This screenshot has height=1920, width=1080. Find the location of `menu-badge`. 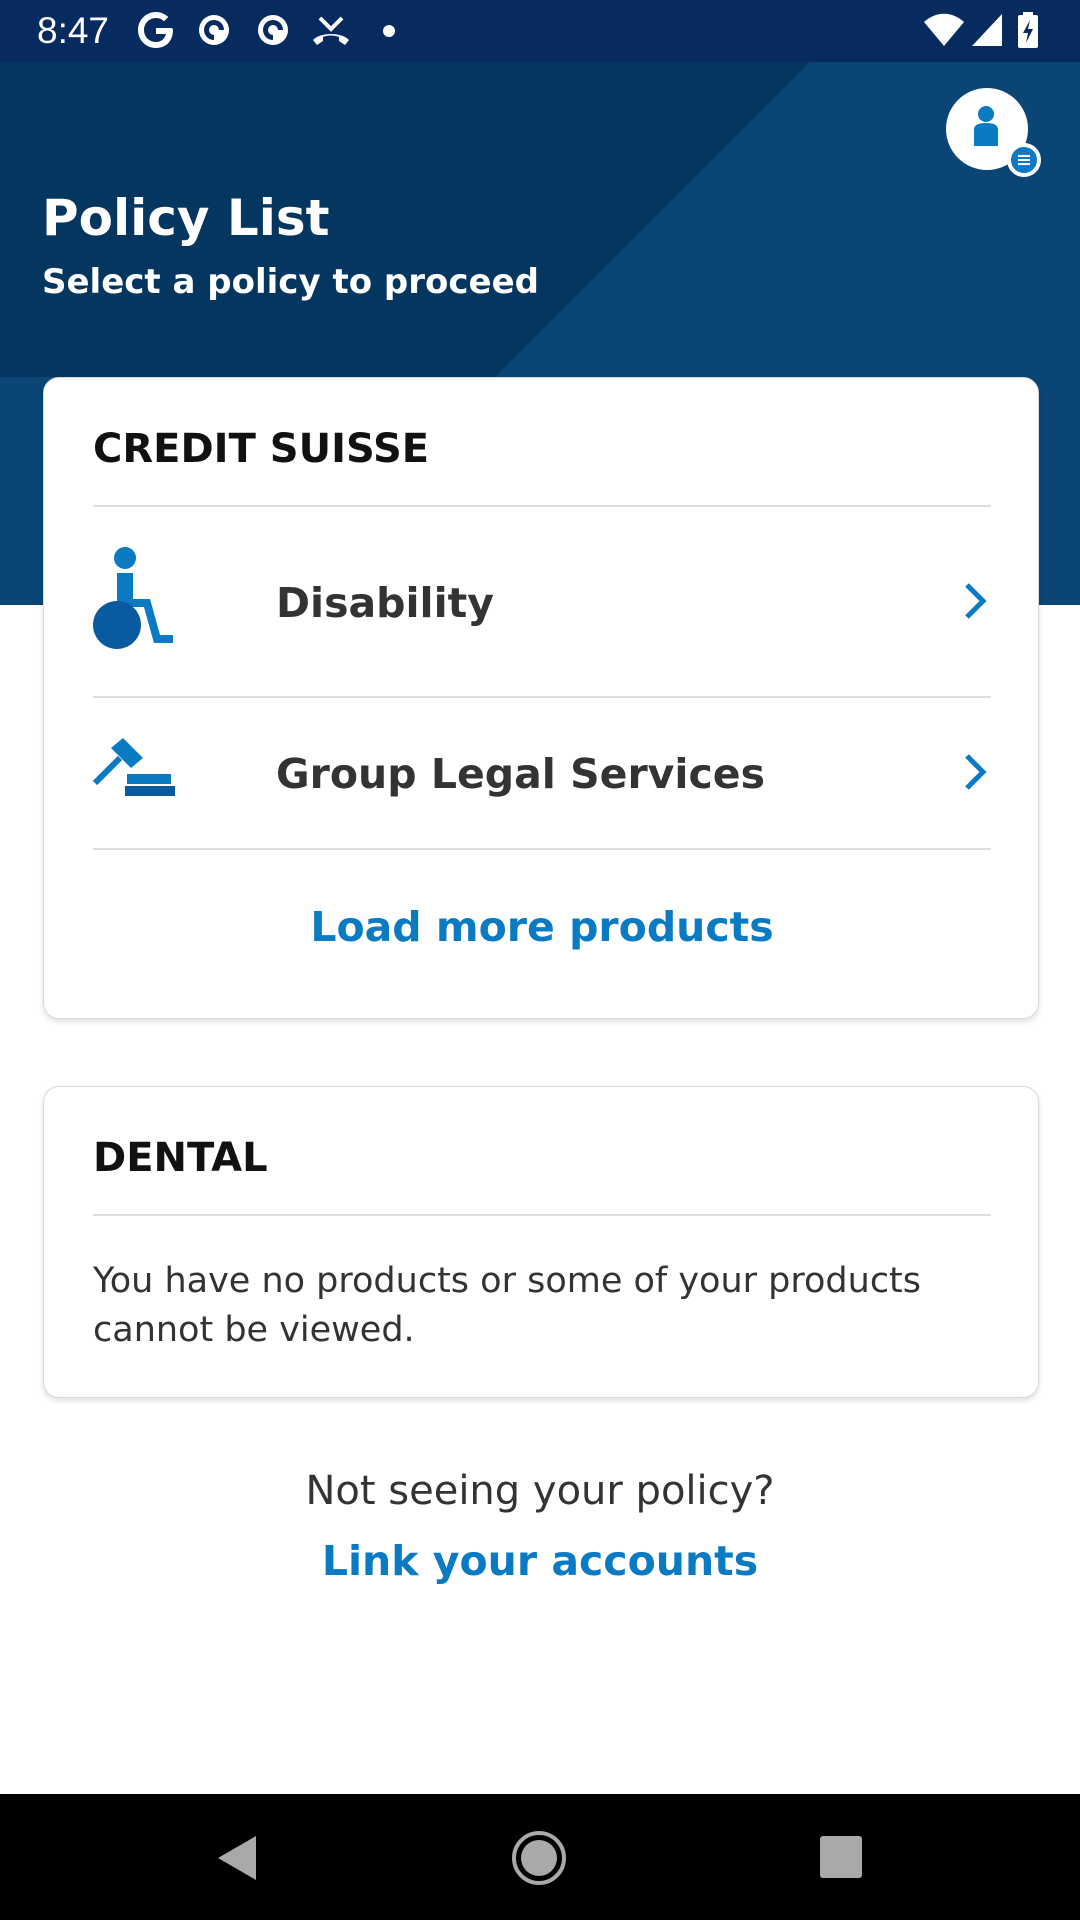

menu-badge is located at coordinates (1024, 160).